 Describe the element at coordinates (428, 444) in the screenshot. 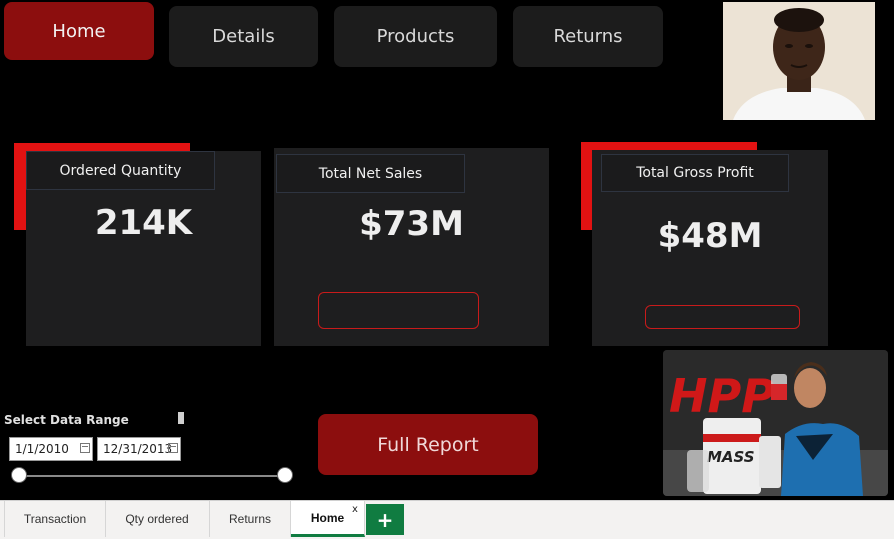

I see `full-report-button: Full Report` at that location.